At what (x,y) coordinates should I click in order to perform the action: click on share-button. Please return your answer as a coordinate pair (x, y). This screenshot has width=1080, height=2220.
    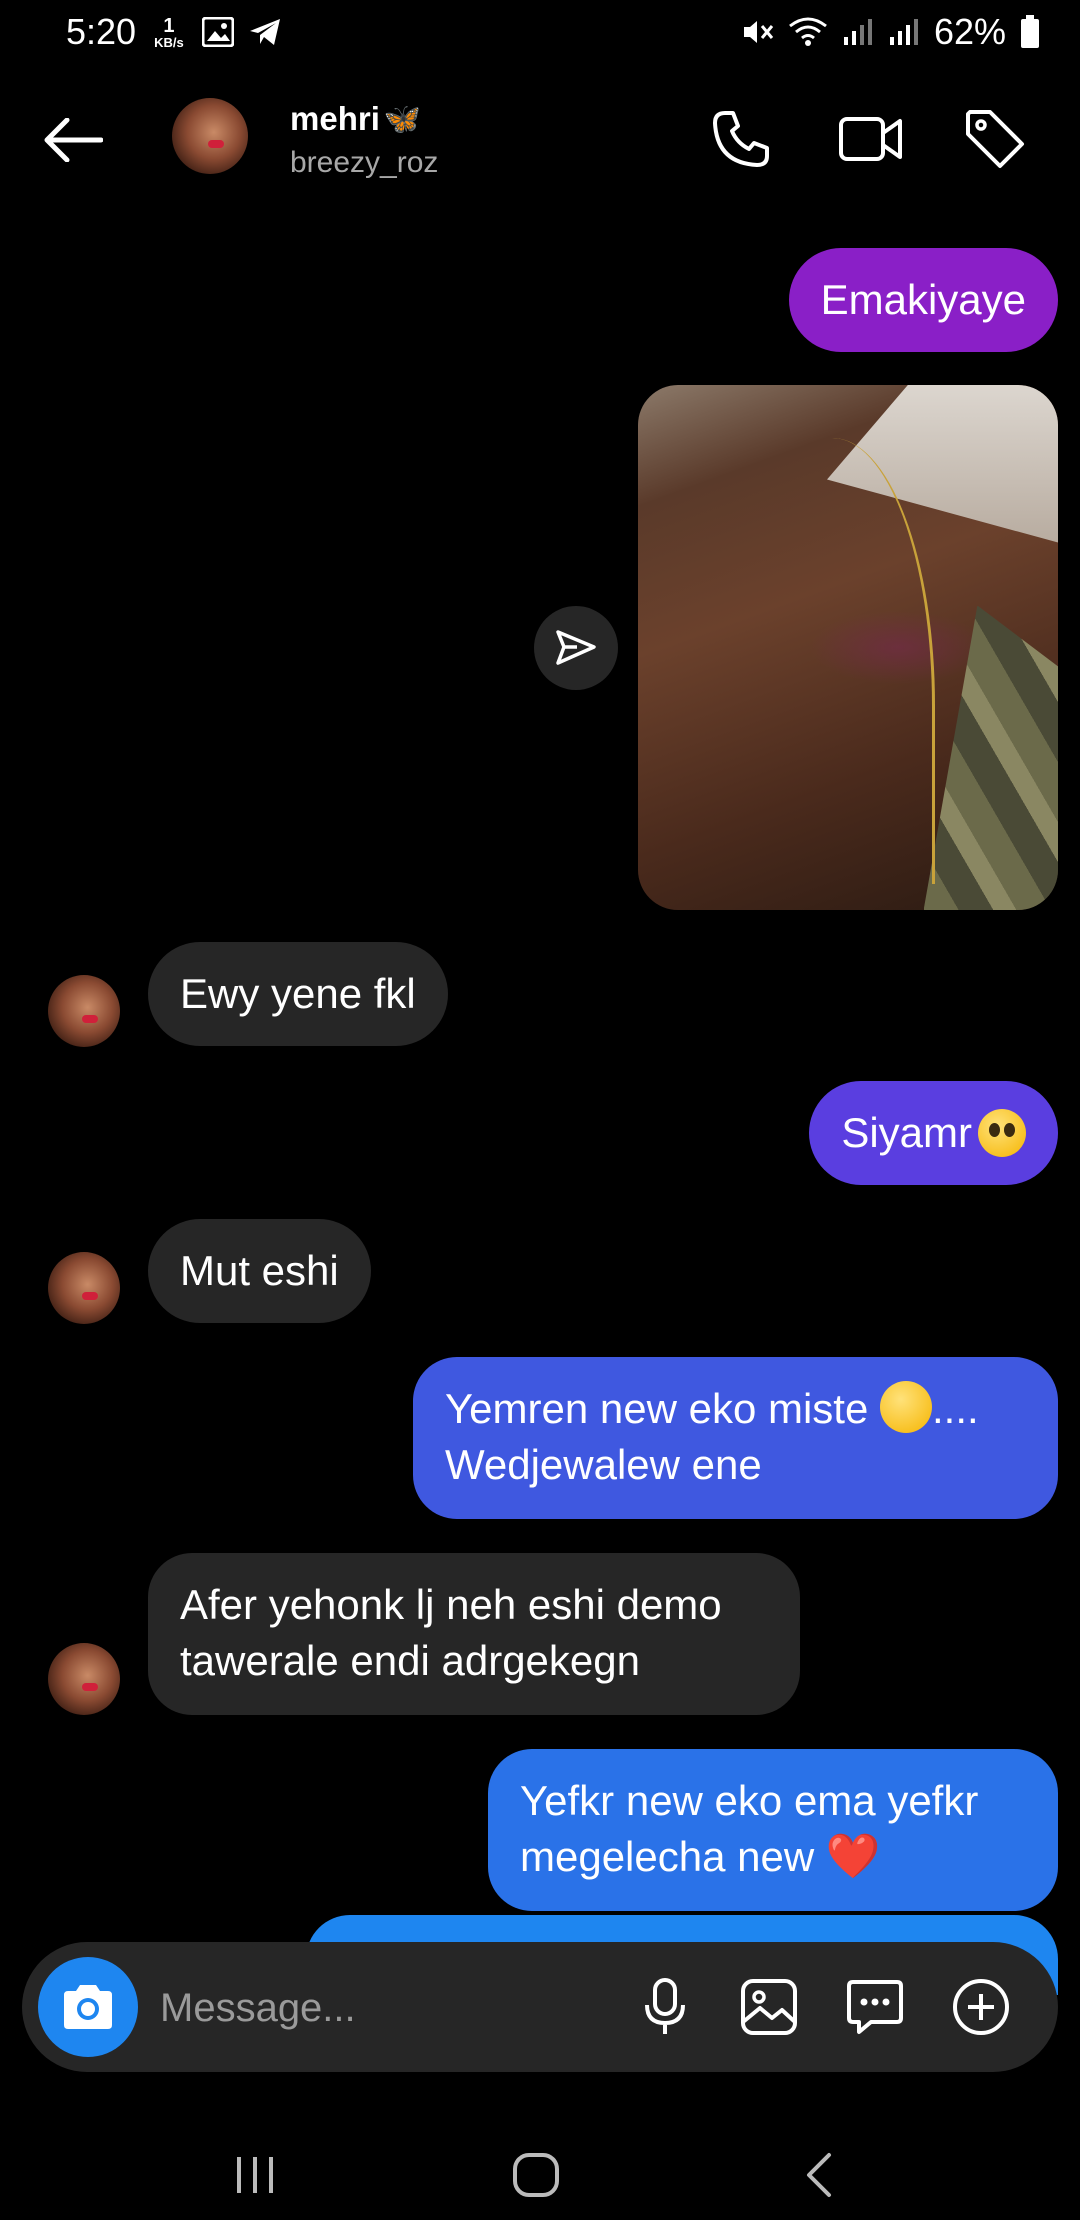
    Looking at the image, I should click on (576, 648).